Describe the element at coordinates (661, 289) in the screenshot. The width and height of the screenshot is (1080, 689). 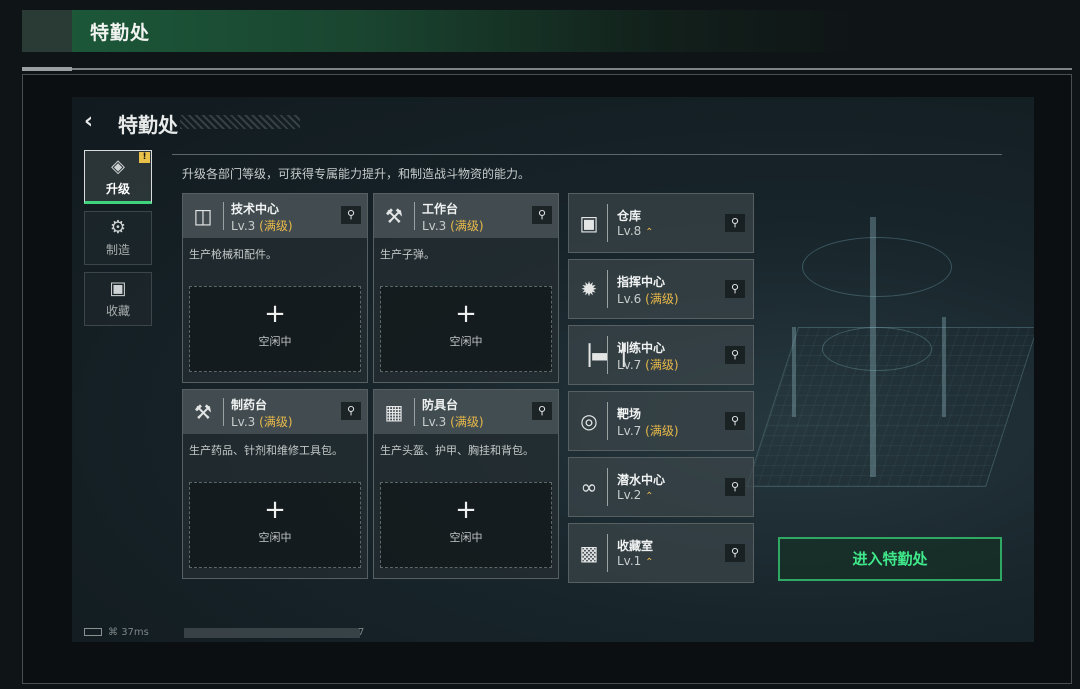
I see `building-command-center: ✹ 指挥中心 Lv.6 (满级) ⚲` at that location.